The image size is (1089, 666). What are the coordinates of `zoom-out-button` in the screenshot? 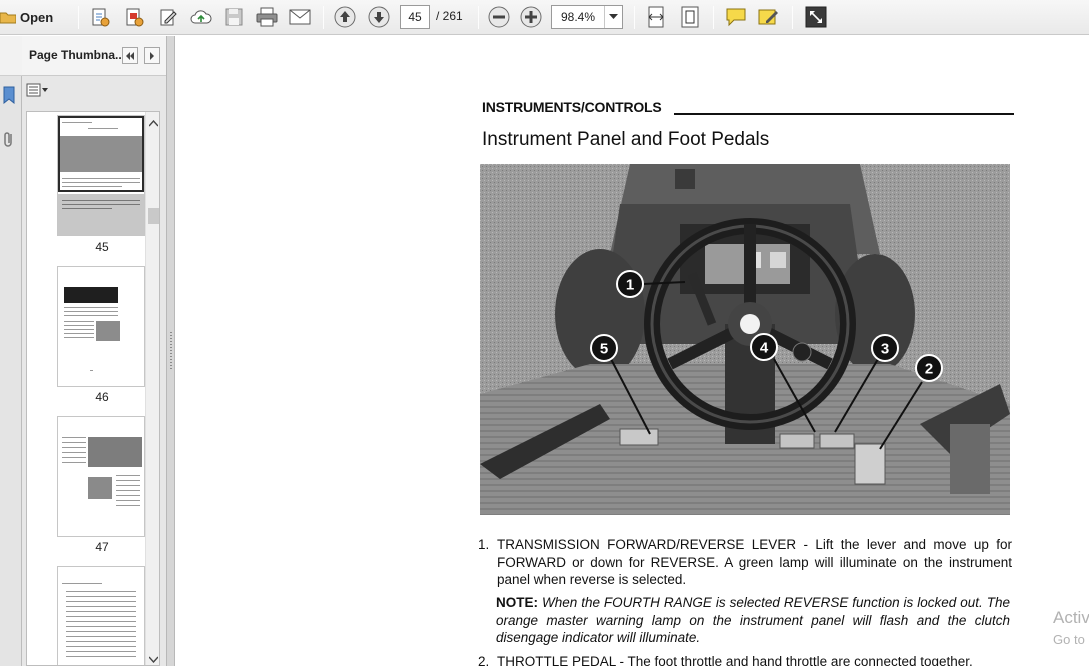 It's located at (499, 17).